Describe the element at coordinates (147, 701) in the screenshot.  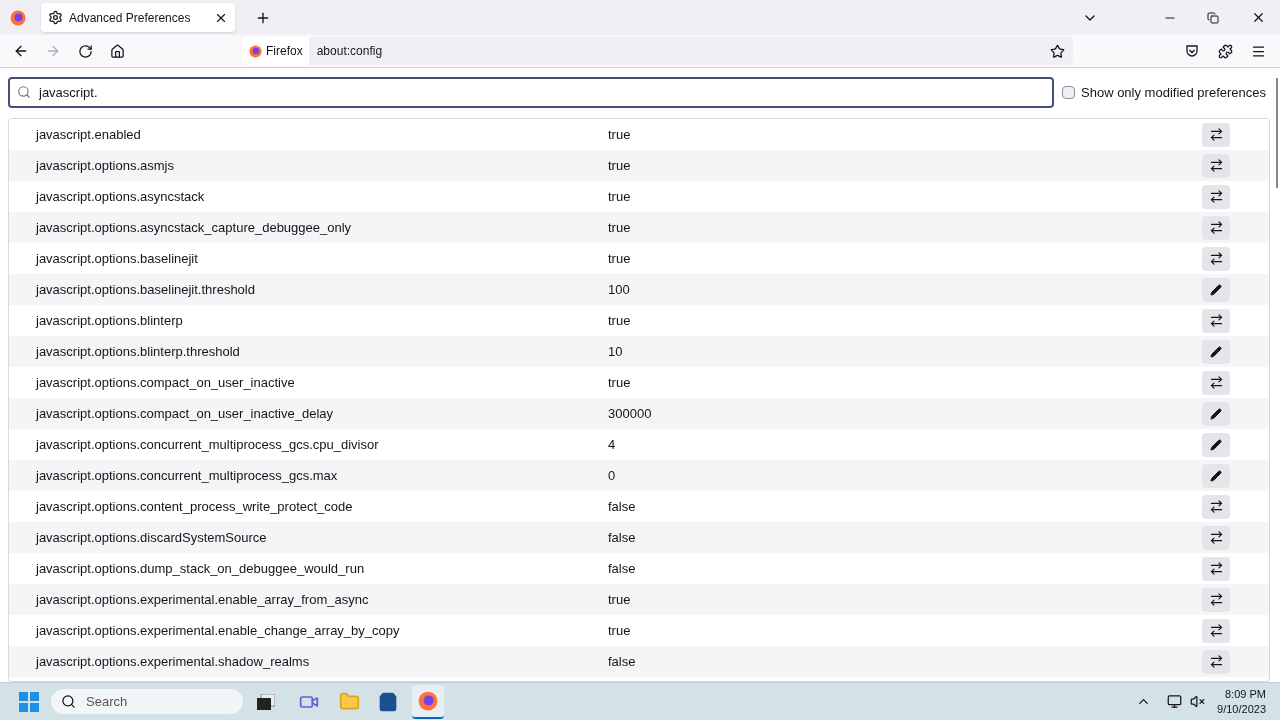
I see `taskbar-search: Search` at that location.